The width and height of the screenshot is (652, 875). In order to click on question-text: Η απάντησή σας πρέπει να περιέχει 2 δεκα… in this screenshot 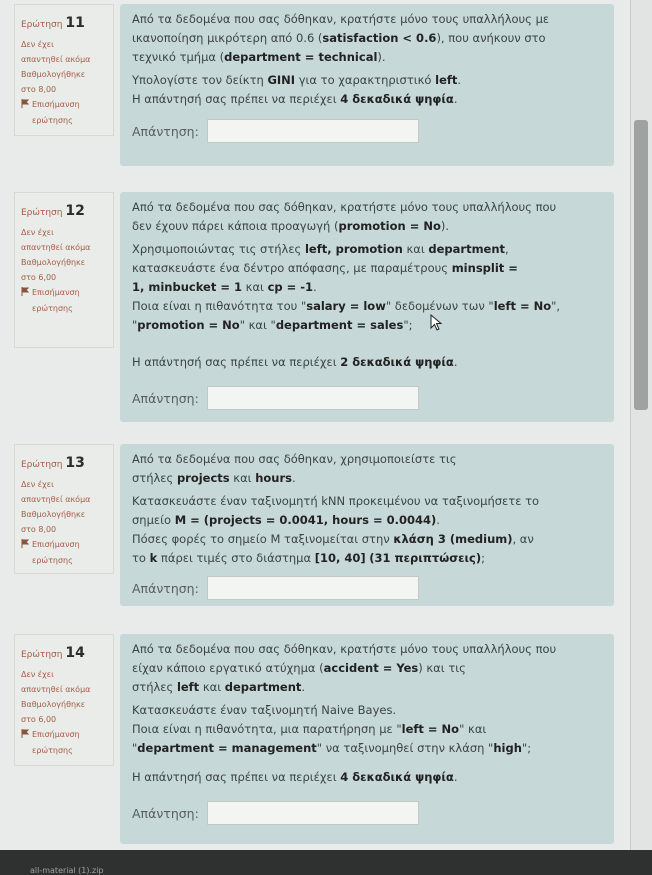, I will do `click(295, 362)`.